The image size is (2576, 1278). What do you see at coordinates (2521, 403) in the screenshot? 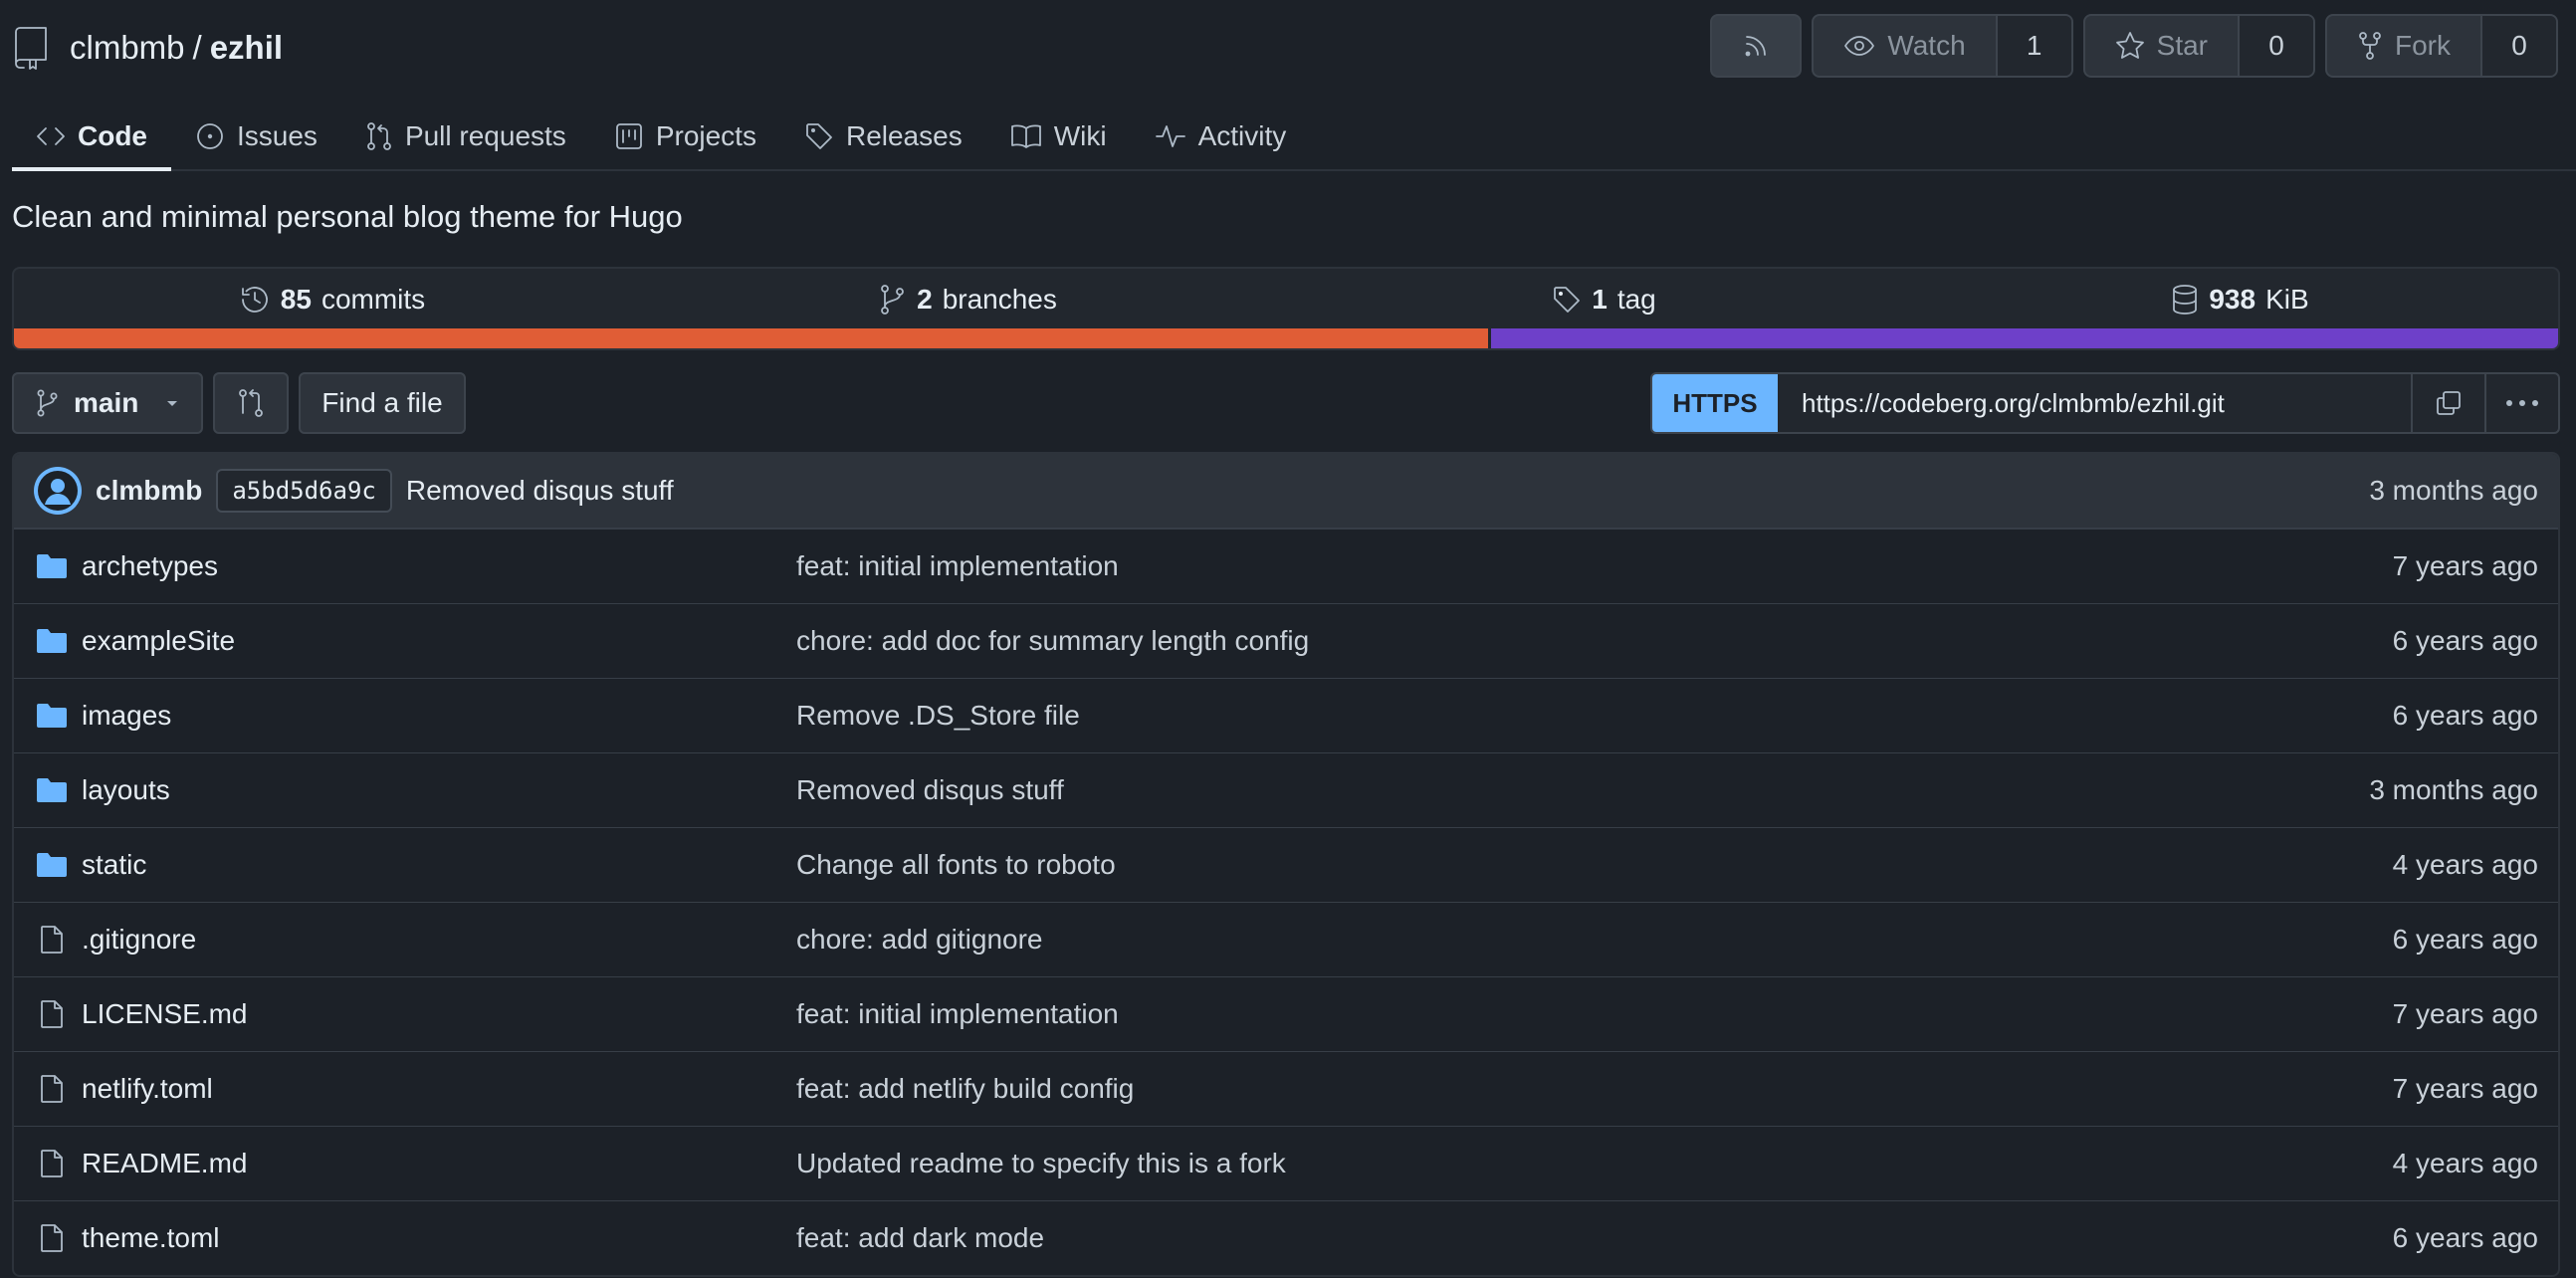
I see `more-options-button` at bounding box center [2521, 403].